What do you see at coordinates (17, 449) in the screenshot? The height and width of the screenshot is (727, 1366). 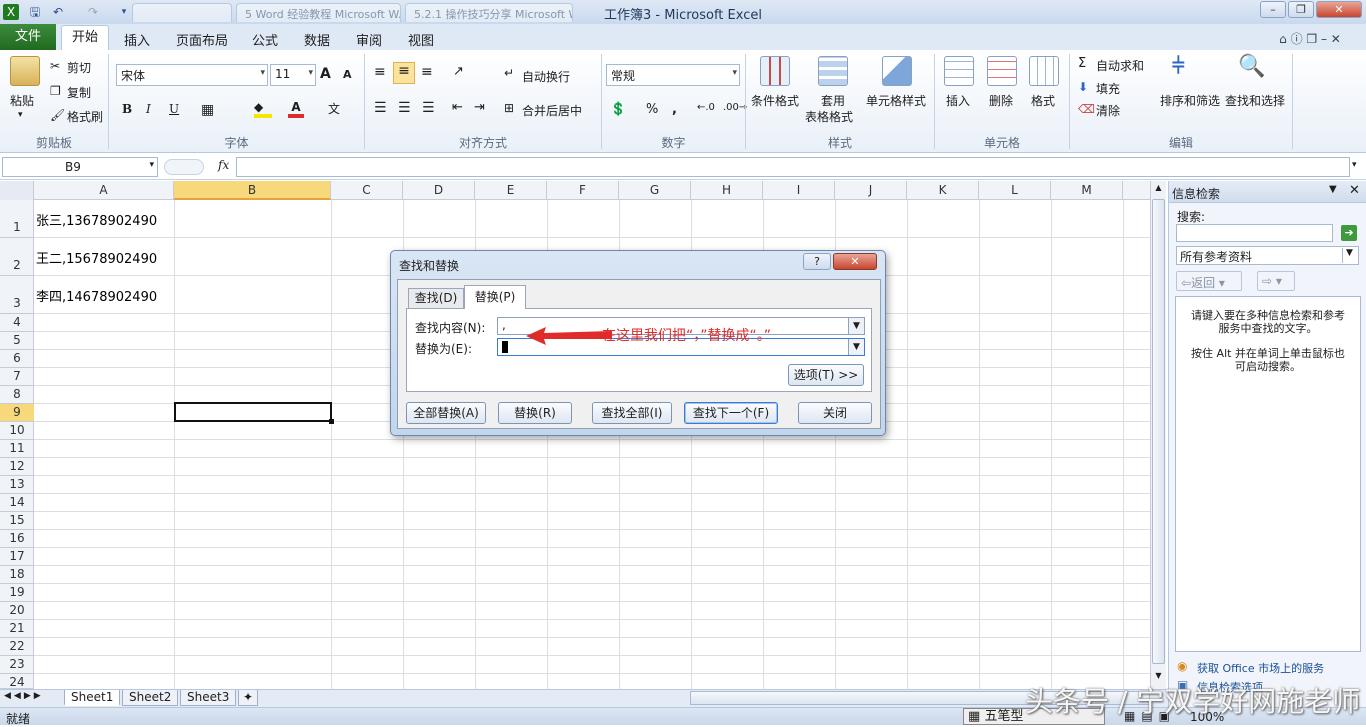 I see `row-header: 11` at bounding box center [17, 449].